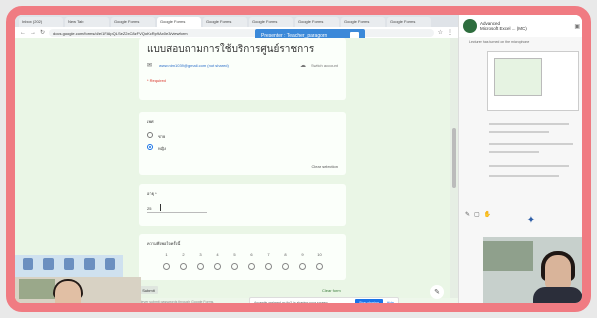 Image resolution: width=597 pixels, height=318 pixels. Describe the element at coordinates (179, 22) in the screenshot. I see `browser-tab-active: Google Forms` at that location.